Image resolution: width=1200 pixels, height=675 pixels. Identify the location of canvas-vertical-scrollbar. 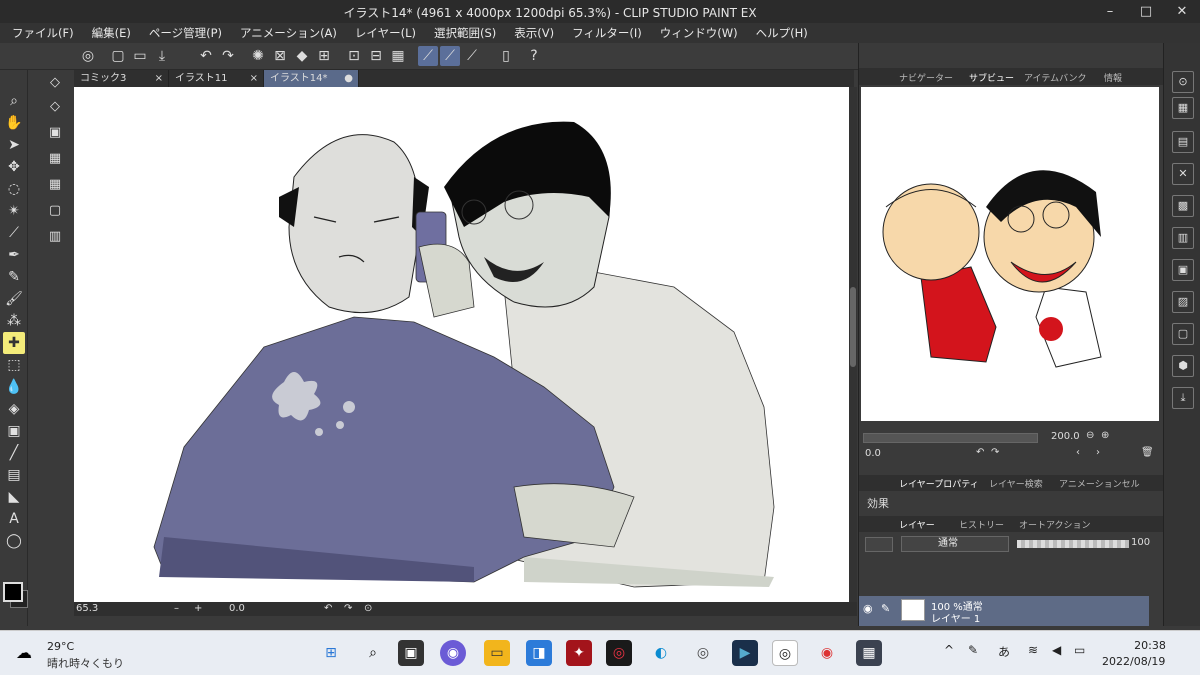
(853, 344).